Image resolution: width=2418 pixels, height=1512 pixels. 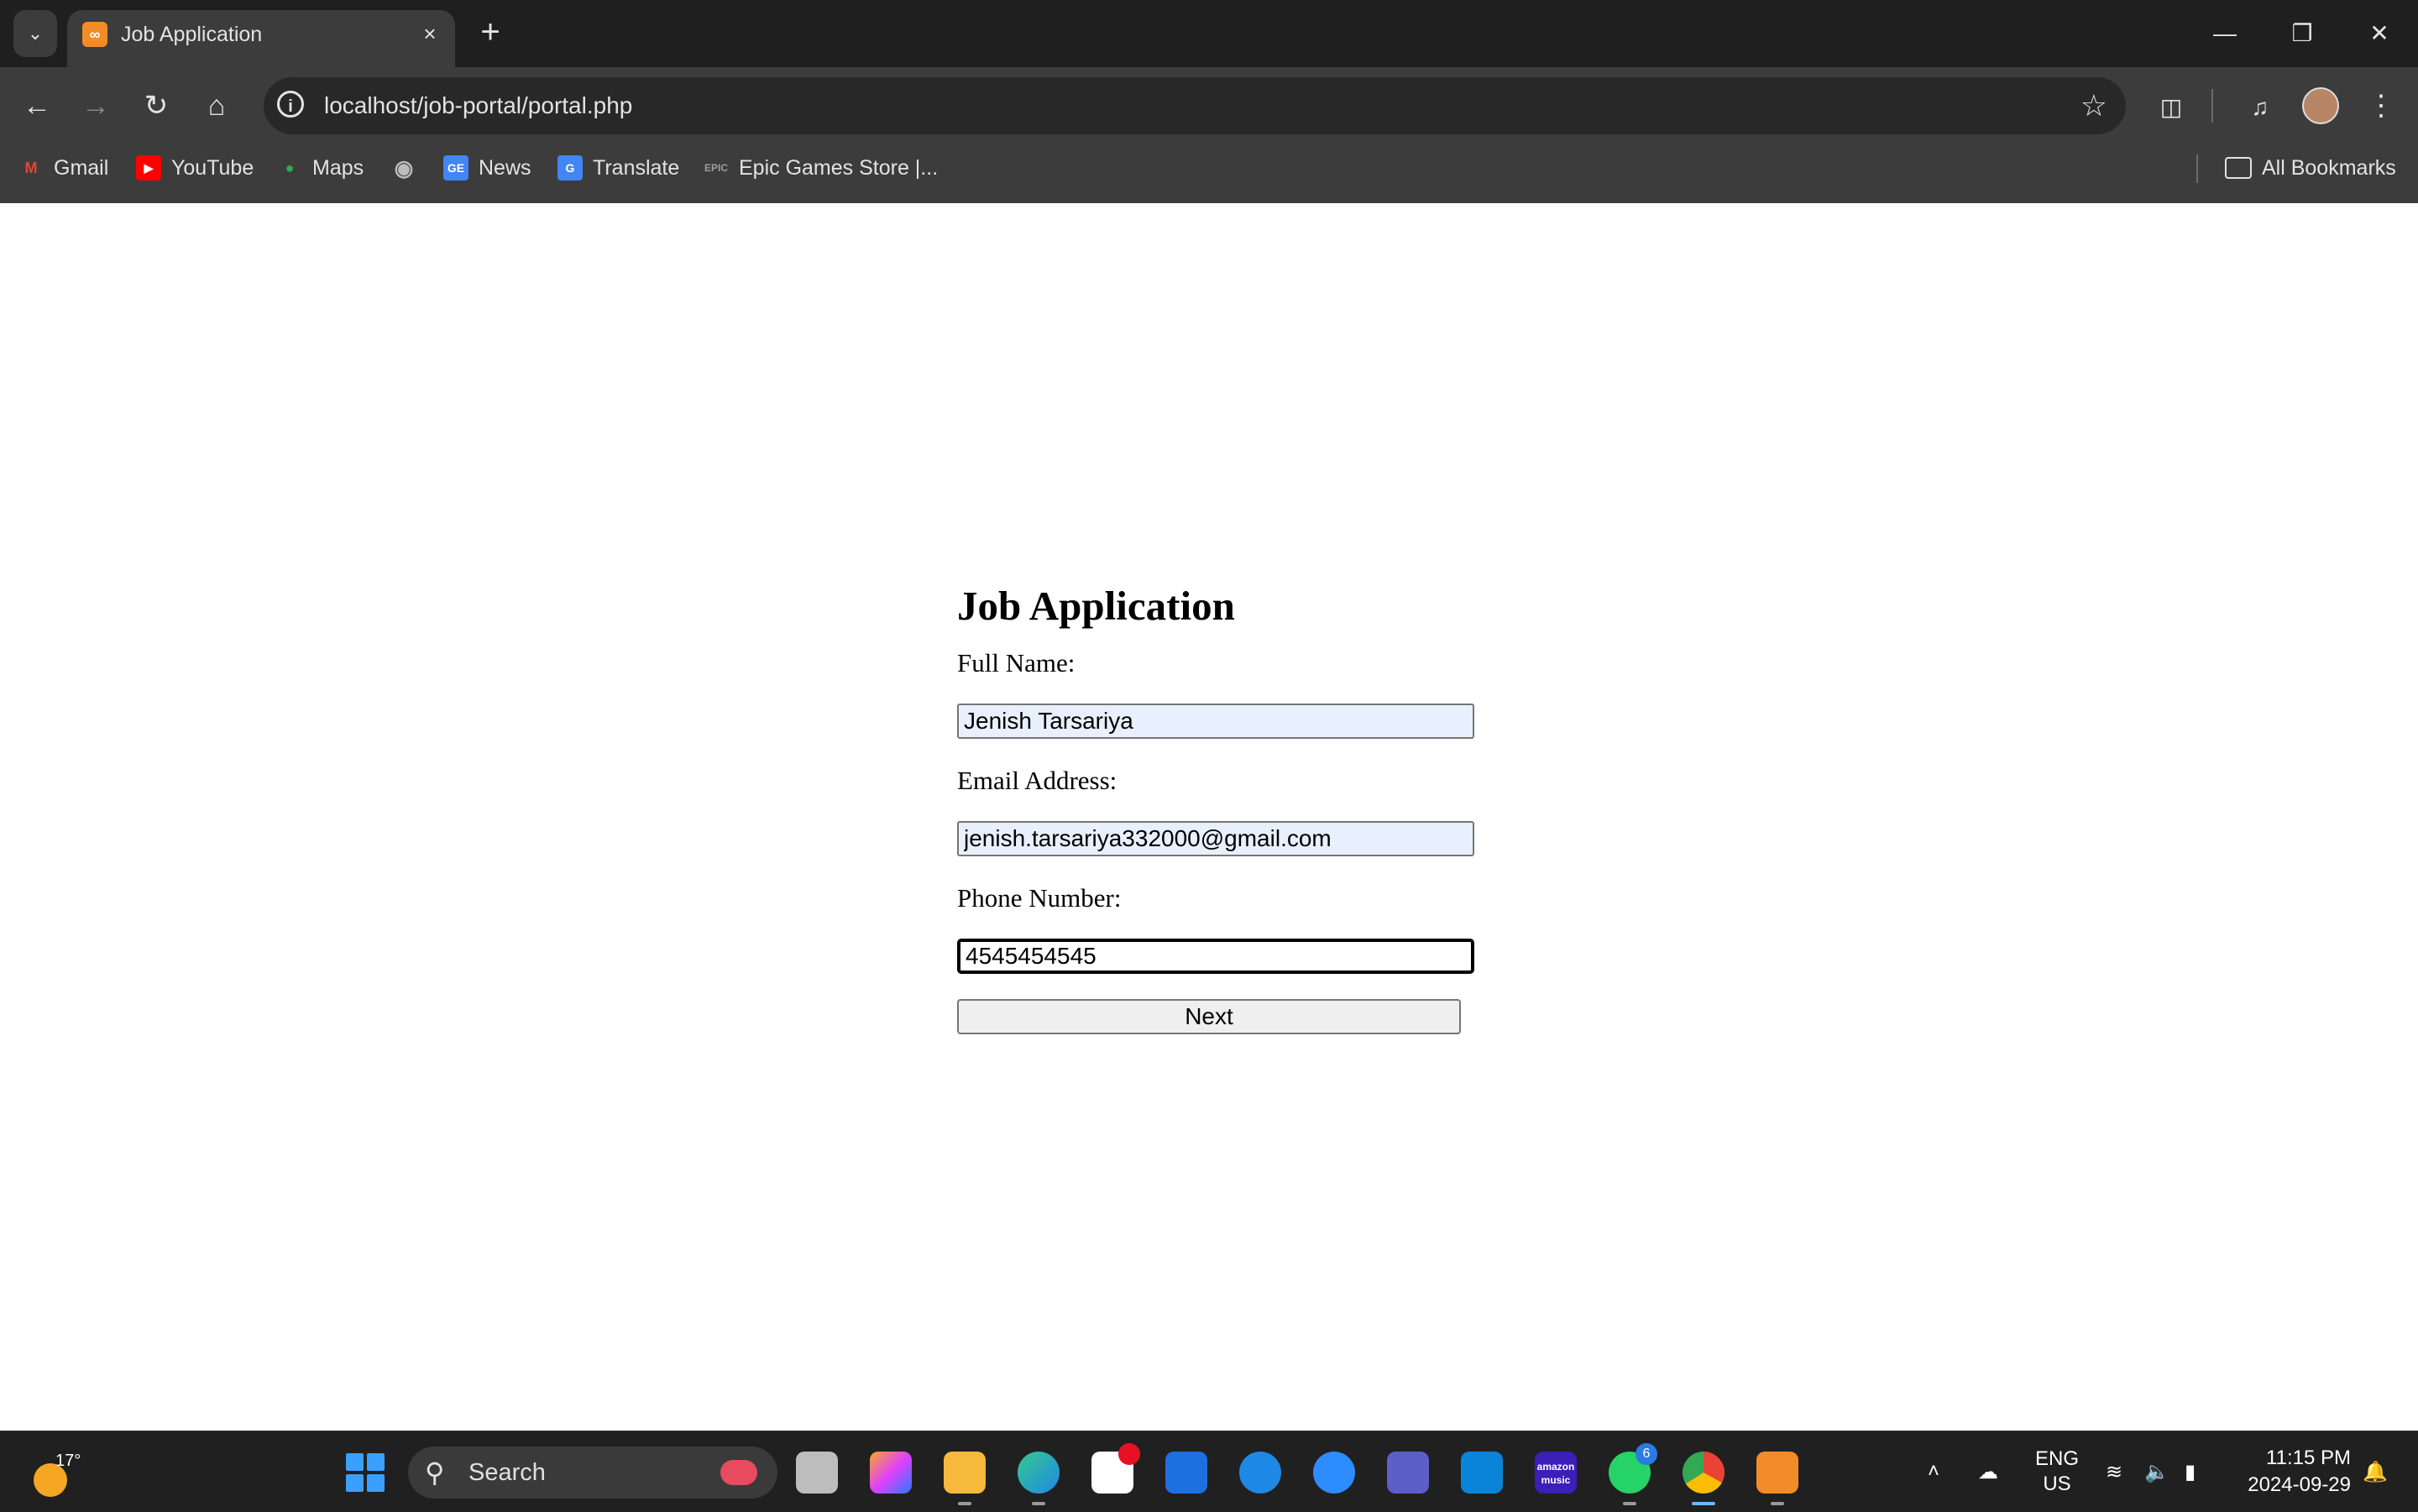 I want to click on tab-job-application: ∞ Job Application ×, so click(x=261, y=38).